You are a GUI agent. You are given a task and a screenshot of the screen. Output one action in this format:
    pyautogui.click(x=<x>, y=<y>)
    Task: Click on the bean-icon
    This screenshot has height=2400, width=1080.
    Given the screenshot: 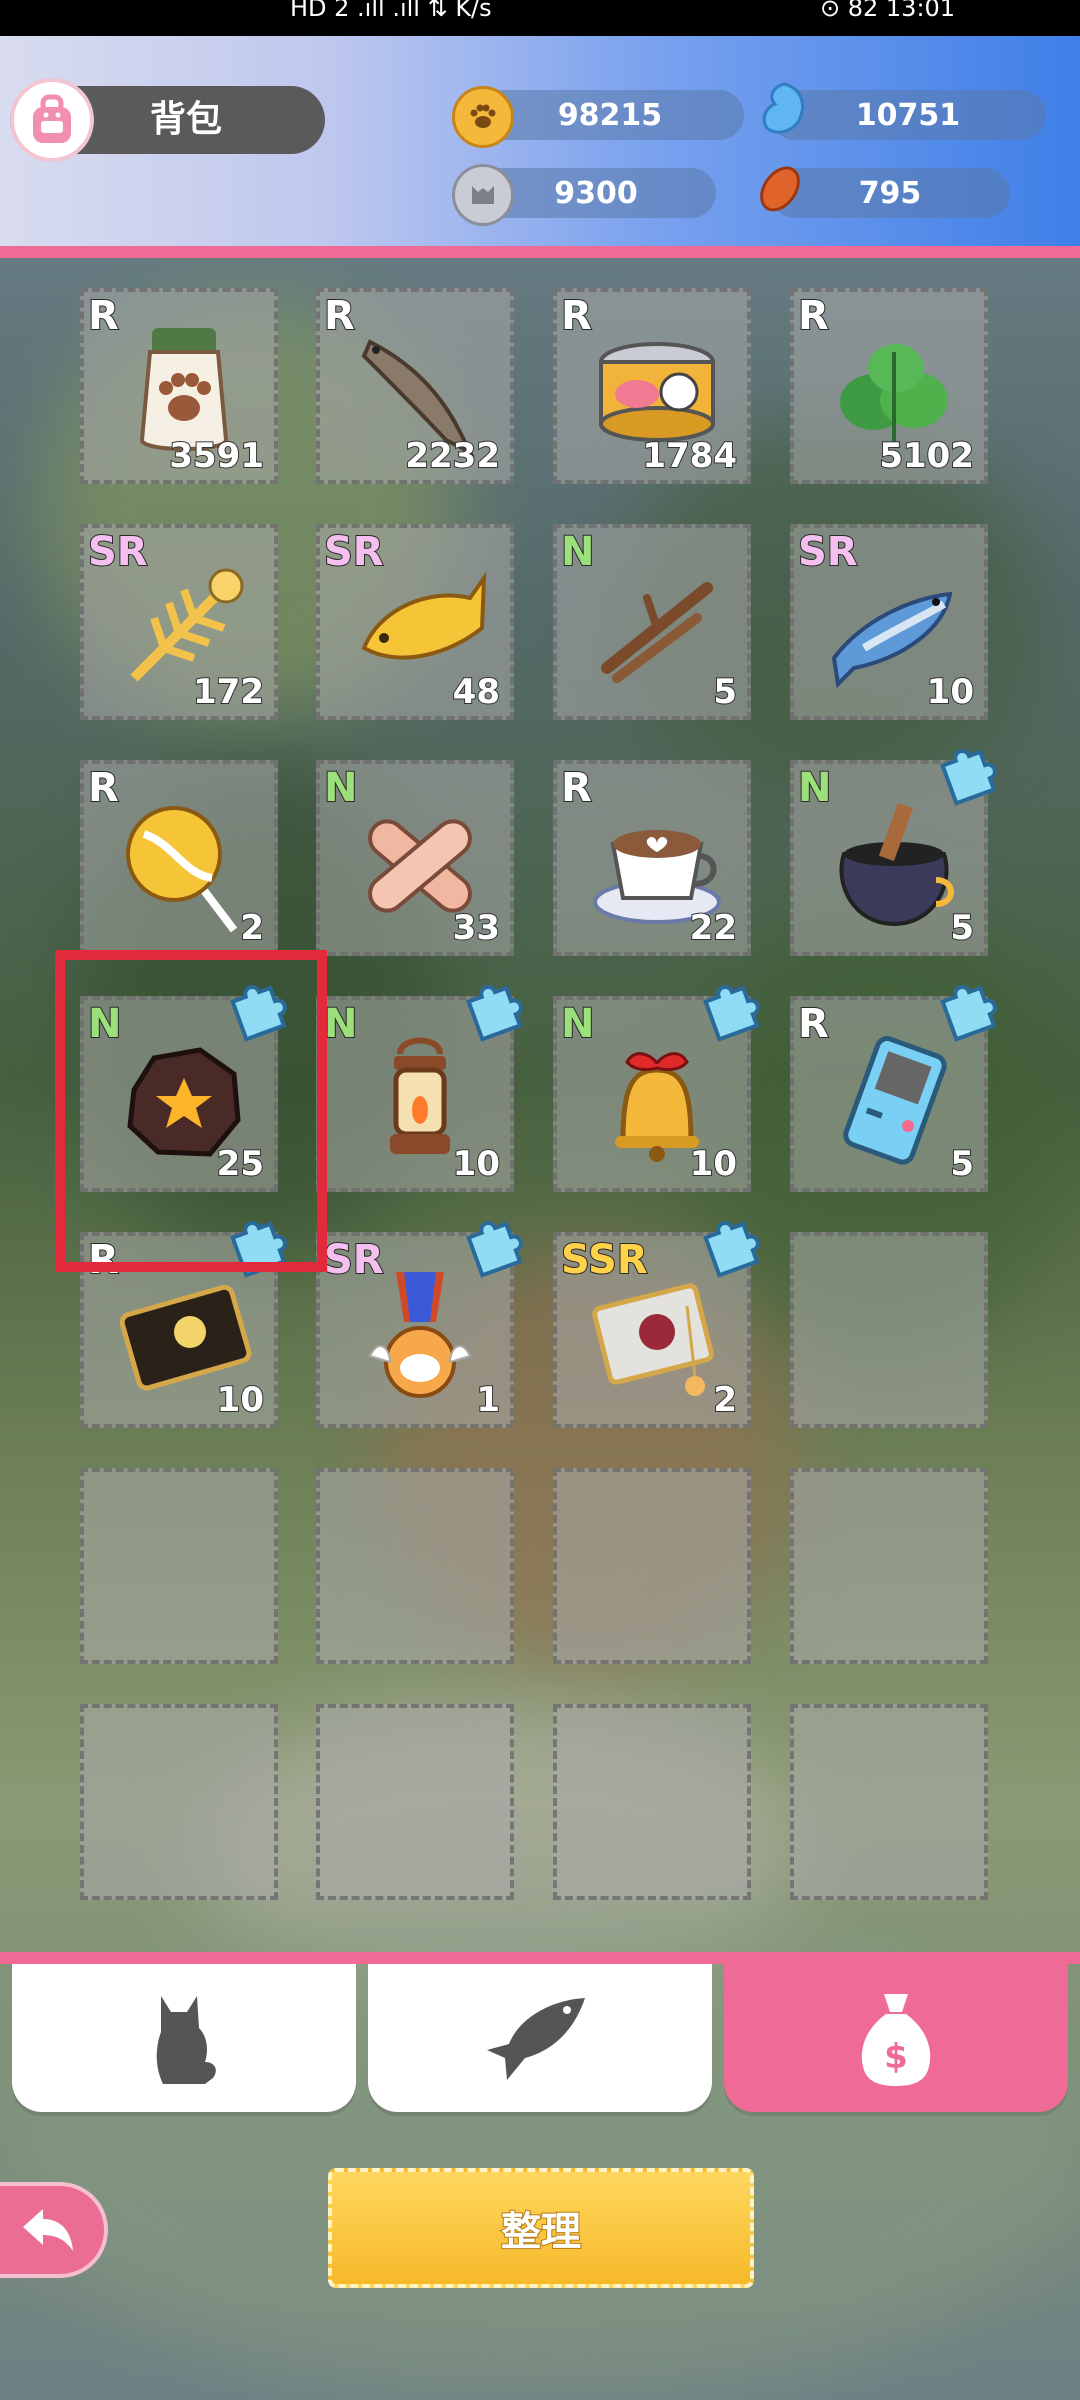 What is the action you would take?
    pyautogui.click(x=780, y=188)
    